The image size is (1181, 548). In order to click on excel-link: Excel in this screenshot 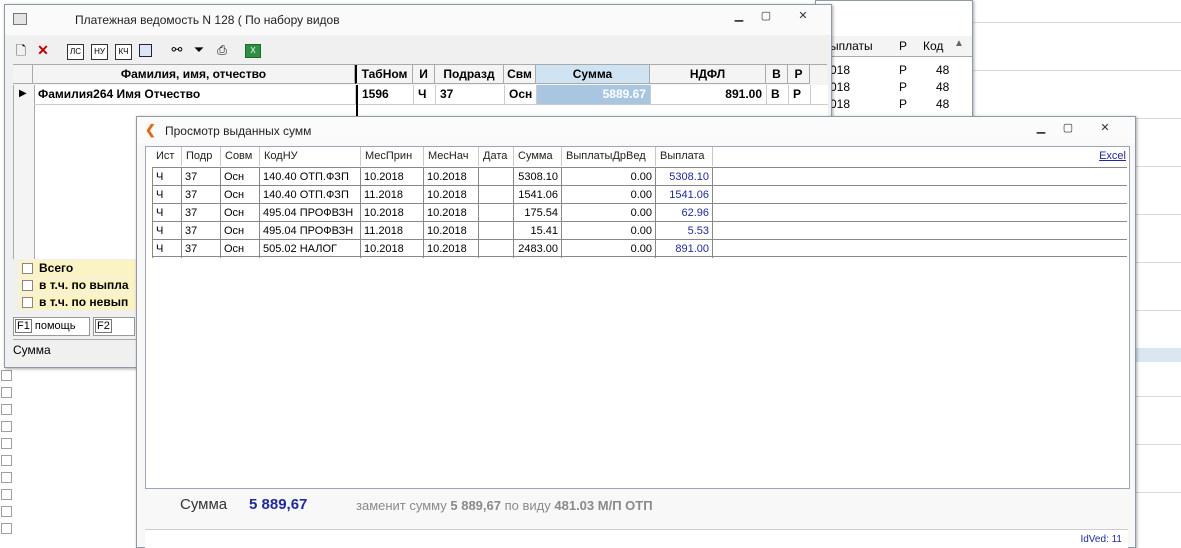, I will do `click(1112, 156)`.